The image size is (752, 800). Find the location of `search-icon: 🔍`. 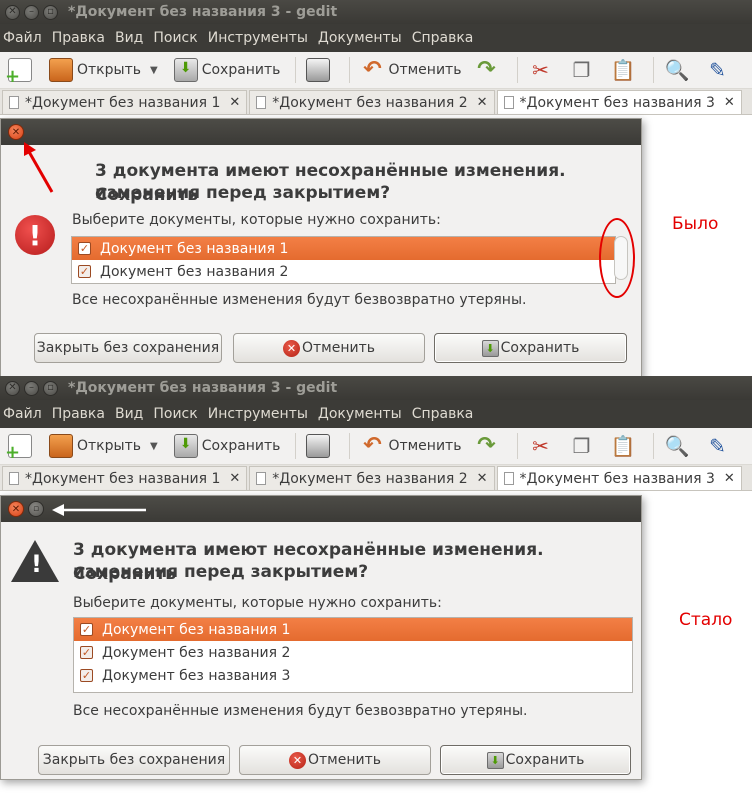

search-icon: 🔍 is located at coordinates (677, 446).